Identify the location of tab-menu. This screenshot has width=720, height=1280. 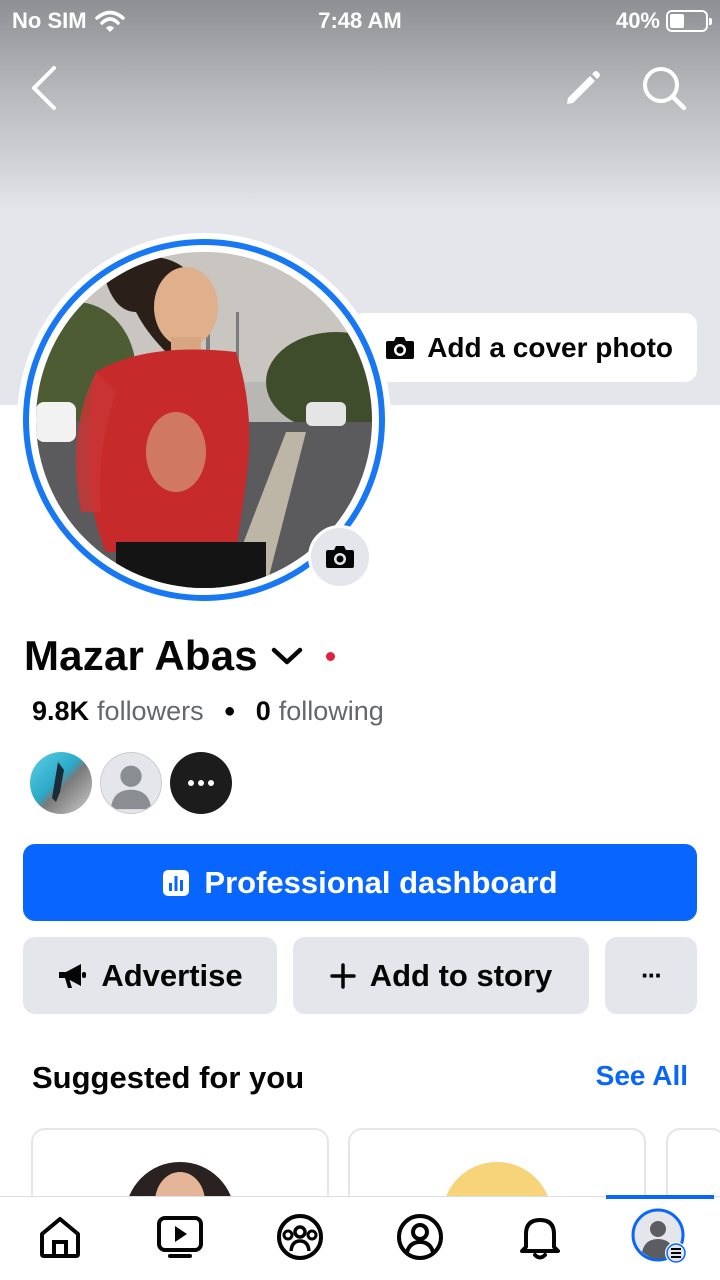
(660, 1237).